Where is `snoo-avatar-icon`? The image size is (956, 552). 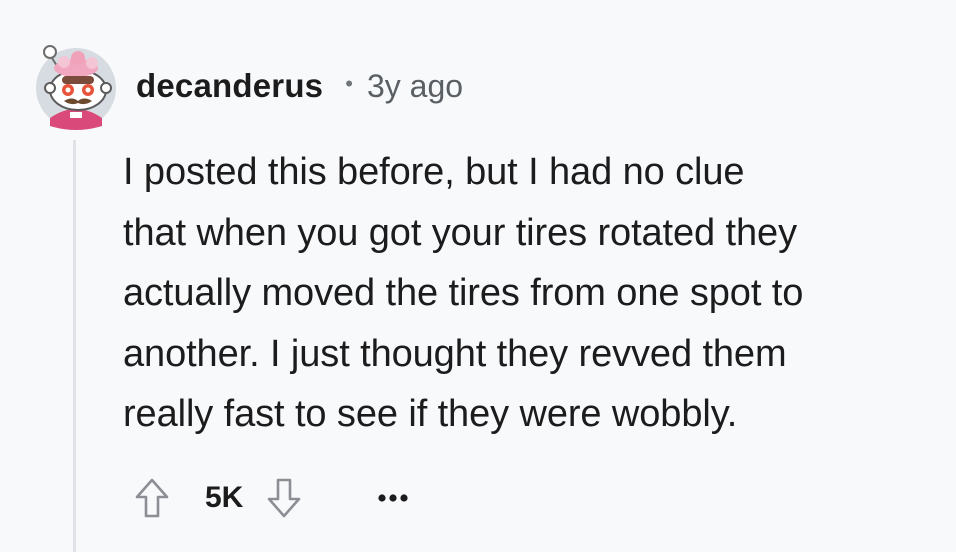
snoo-avatar-icon is located at coordinates (76, 87).